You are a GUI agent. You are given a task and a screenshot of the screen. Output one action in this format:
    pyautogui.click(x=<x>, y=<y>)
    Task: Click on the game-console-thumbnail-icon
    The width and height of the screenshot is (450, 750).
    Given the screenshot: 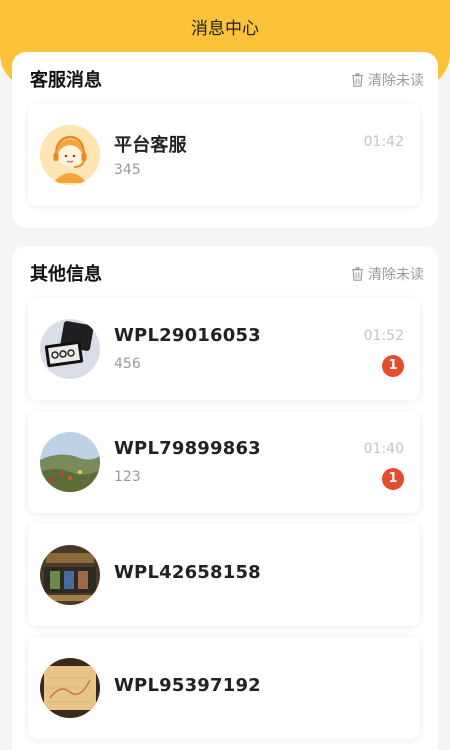 What is the action you would take?
    pyautogui.click(x=70, y=349)
    